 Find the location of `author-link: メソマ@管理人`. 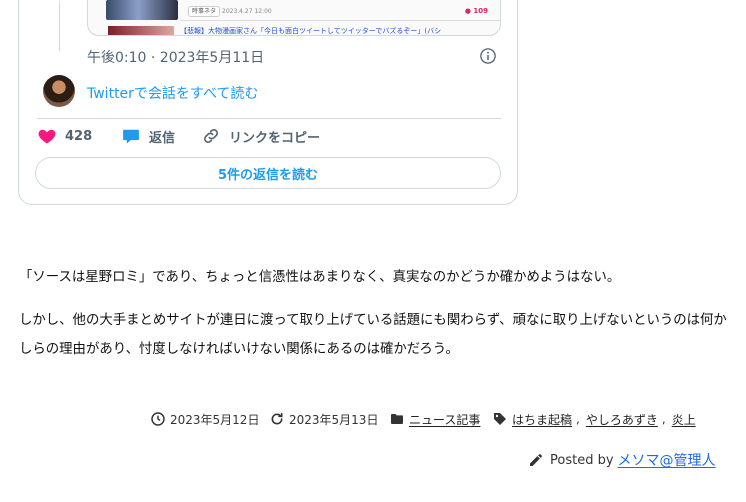

author-link: メソマ@管理人 is located at coordinates (667, 460).